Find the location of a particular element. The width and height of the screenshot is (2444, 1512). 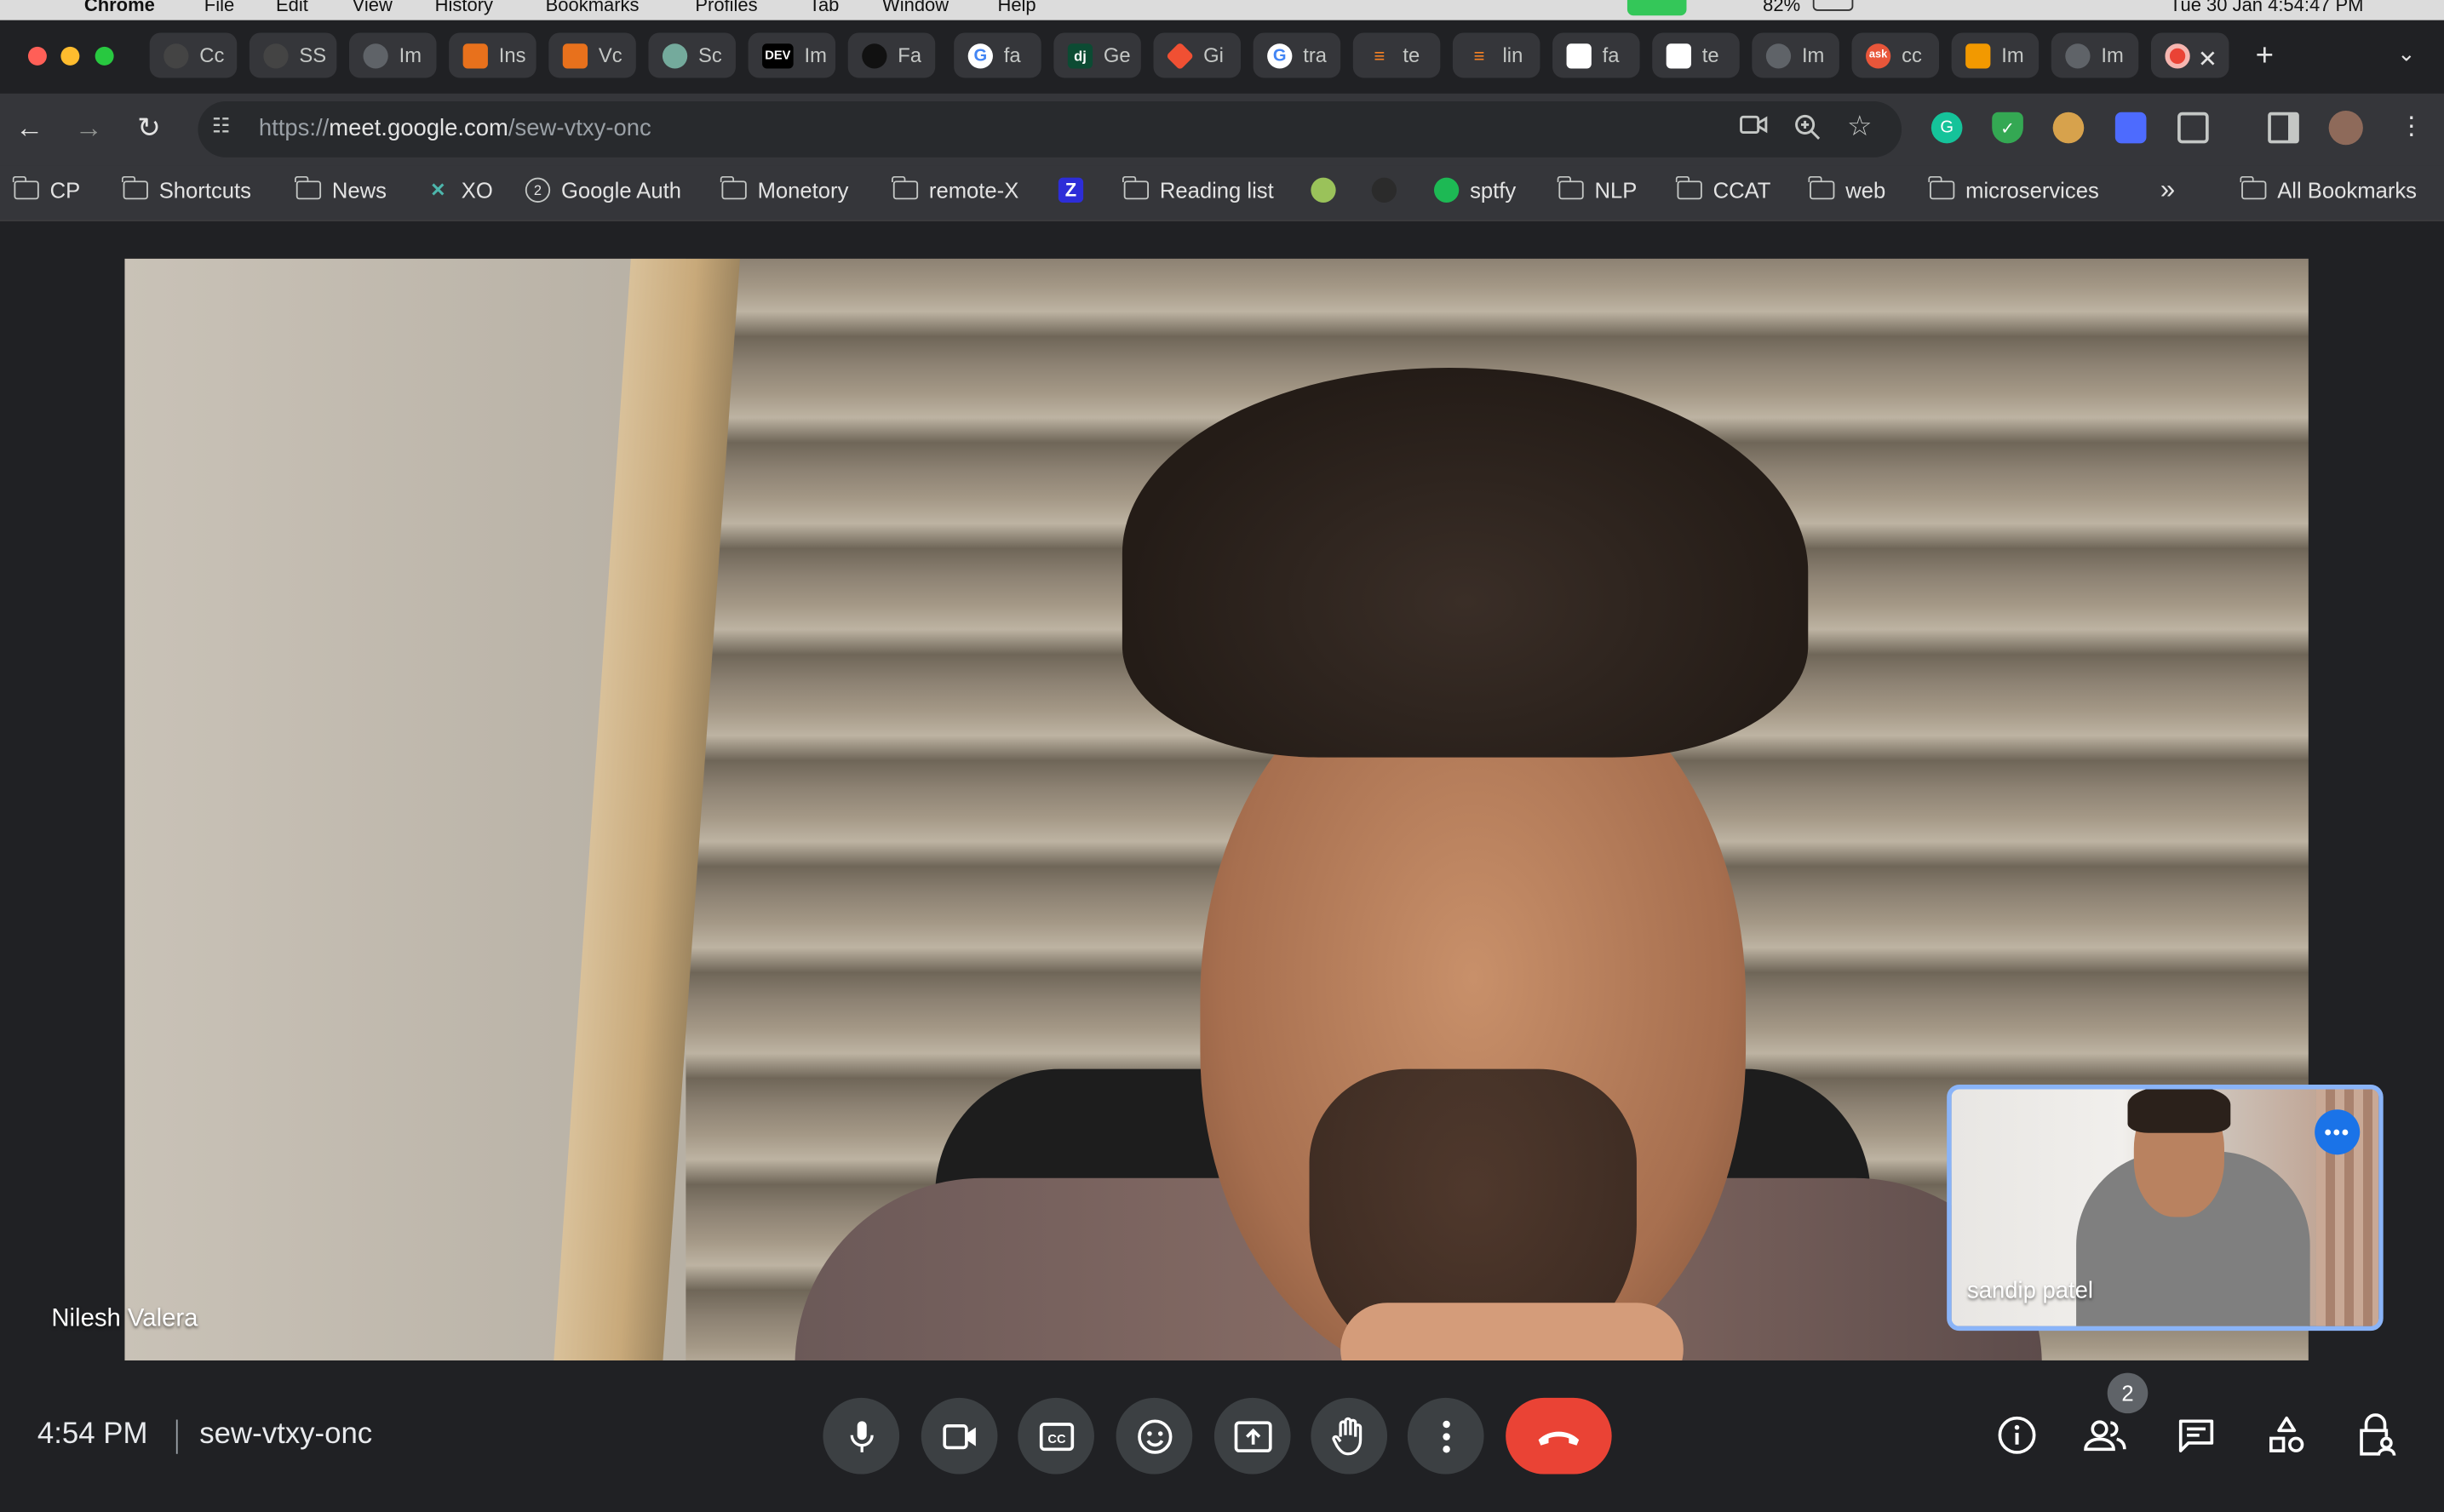

bookmark-sptfy: sptfy is located at coordinates (1475, 190).